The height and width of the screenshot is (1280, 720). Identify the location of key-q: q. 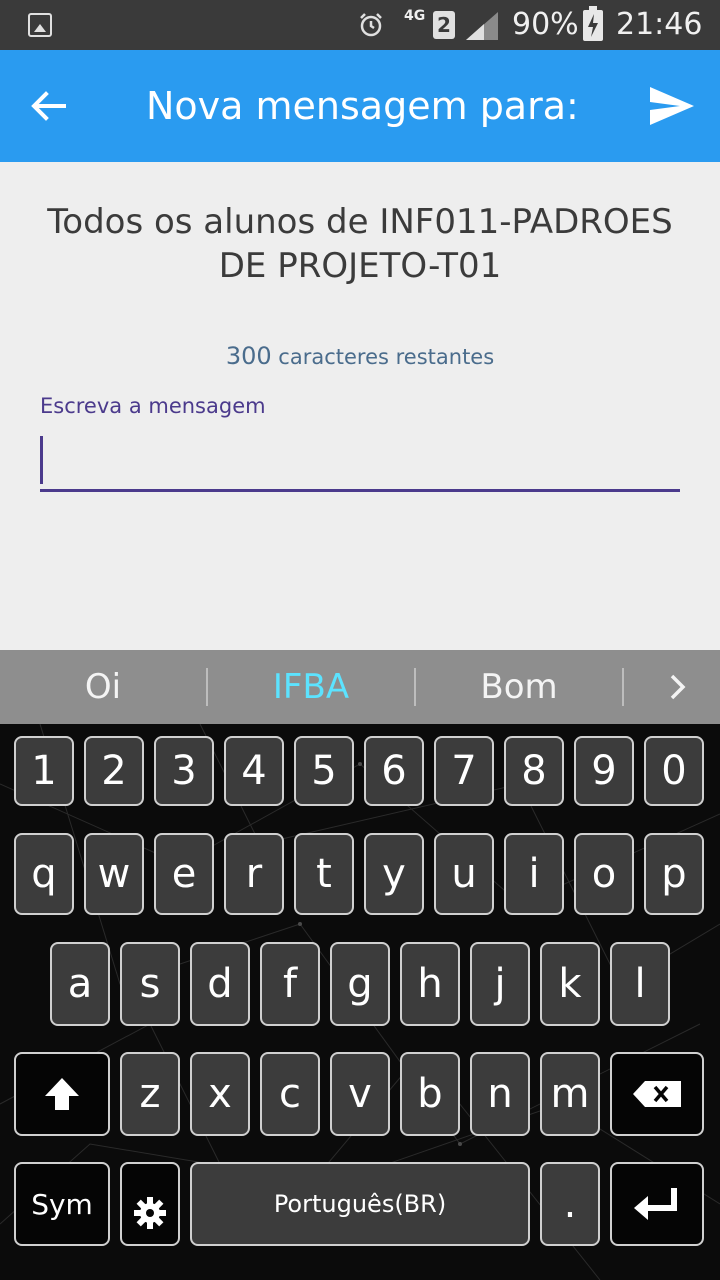
(44, 874).